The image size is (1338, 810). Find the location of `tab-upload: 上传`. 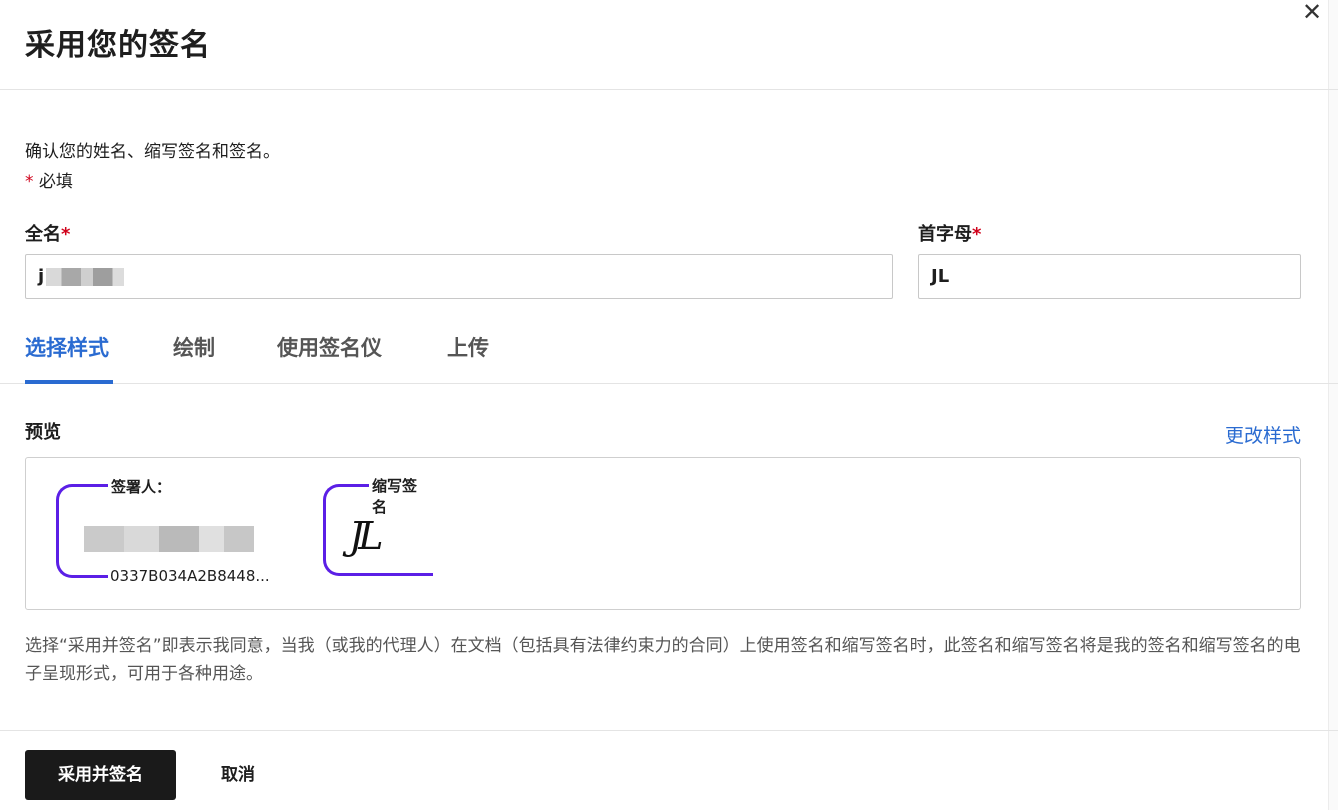

tab-upload: 上传 is located at coordinates (468, 347).